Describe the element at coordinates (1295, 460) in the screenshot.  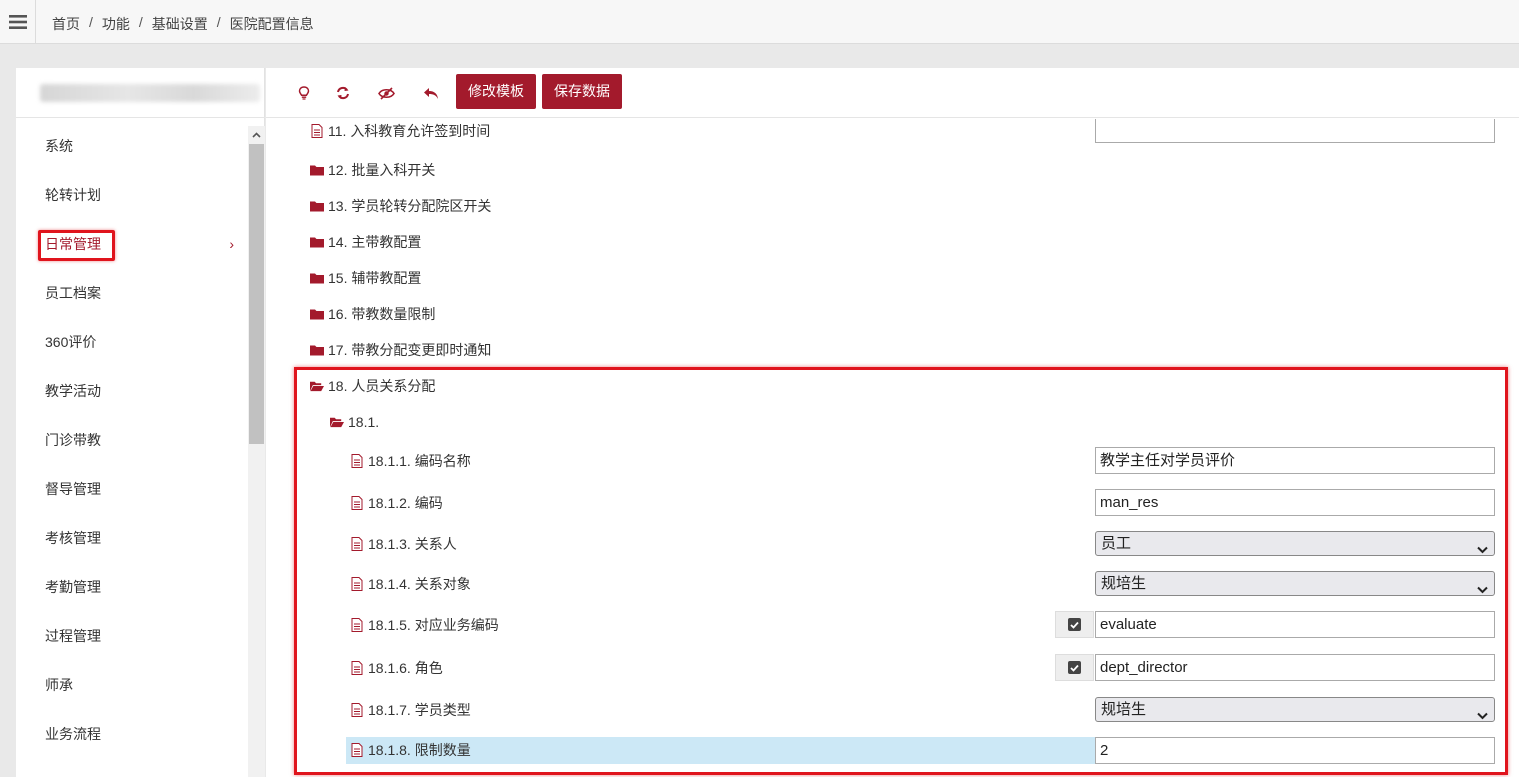
I see `code-name-input: 教学主任对学员评价` at that location.